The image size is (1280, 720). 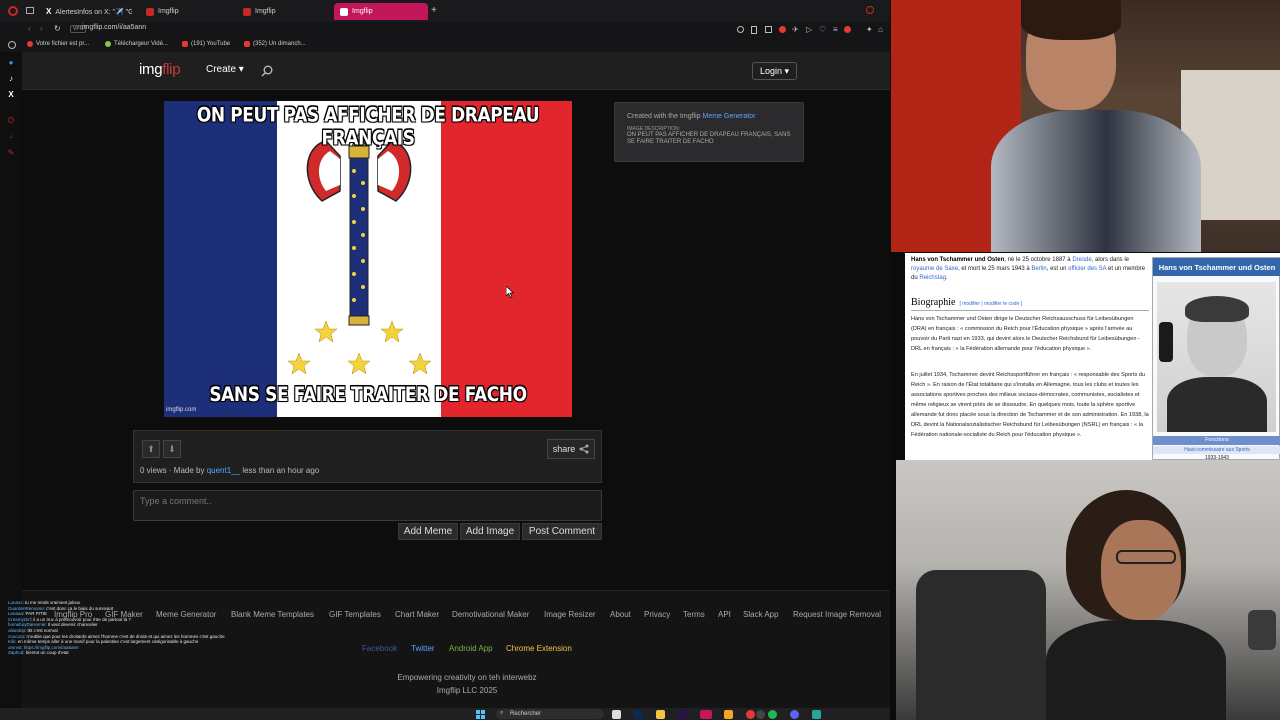 I want to click on infobox-role-link: Haut-commissaire aux Sports, so click(x=1216, y=450).